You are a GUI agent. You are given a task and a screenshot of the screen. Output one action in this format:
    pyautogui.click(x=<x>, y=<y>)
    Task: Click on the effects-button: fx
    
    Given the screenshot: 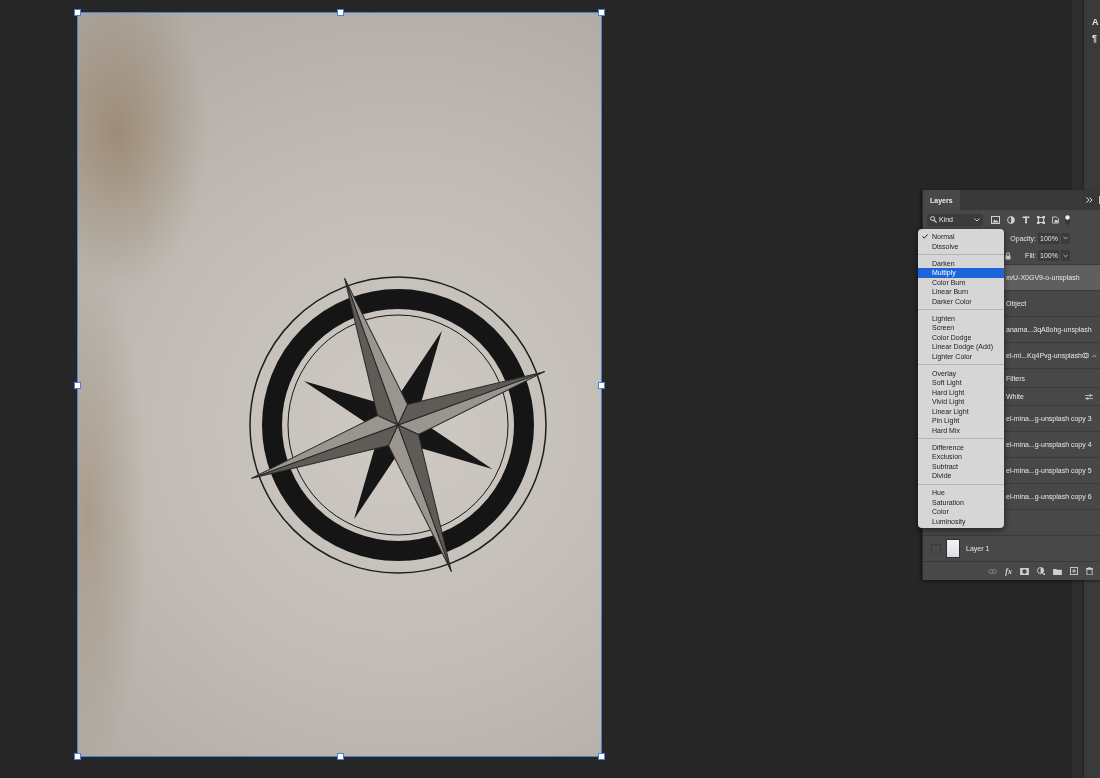 What is the action you would take?
    pyautogui.click(x=1008, y=571)
    